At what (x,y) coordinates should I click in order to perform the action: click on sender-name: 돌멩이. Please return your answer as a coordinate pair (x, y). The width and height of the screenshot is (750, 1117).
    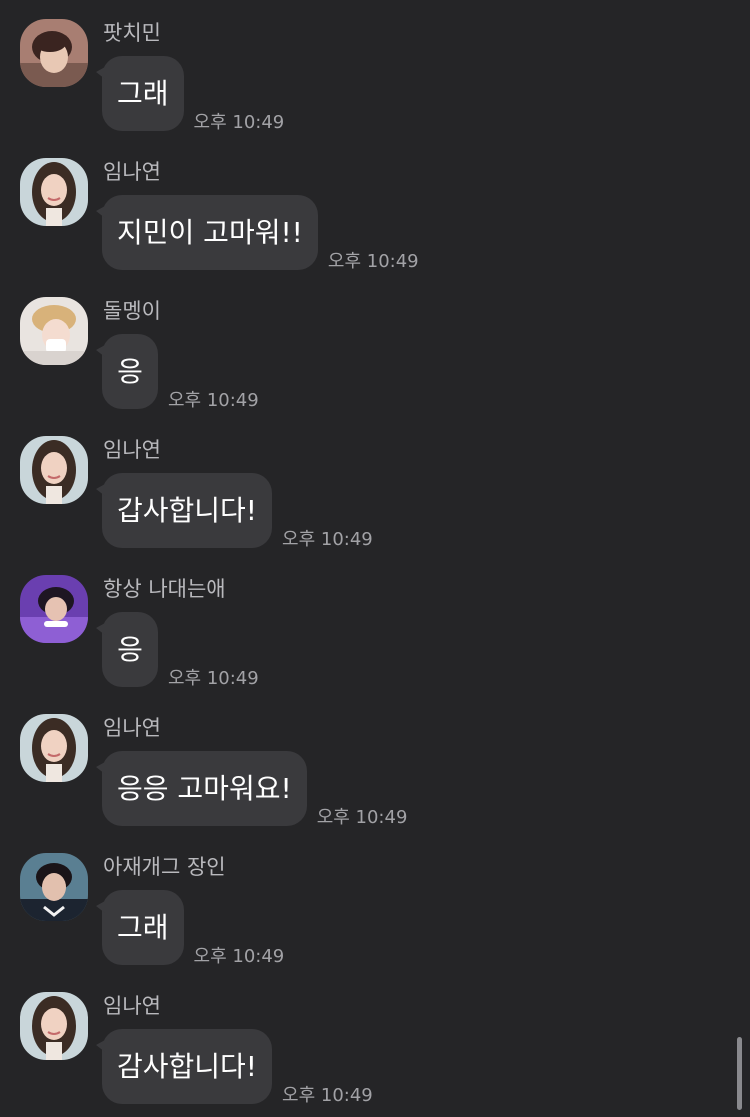
    Looking at the image, I should click on (132, 311).